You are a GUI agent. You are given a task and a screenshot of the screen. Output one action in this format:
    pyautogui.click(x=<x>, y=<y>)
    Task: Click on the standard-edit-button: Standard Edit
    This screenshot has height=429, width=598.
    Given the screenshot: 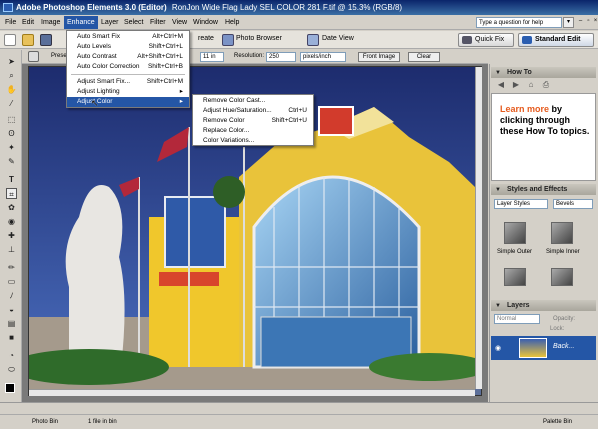 What is the action you would take?
    pyautogui.click(x=556, y=40)
    